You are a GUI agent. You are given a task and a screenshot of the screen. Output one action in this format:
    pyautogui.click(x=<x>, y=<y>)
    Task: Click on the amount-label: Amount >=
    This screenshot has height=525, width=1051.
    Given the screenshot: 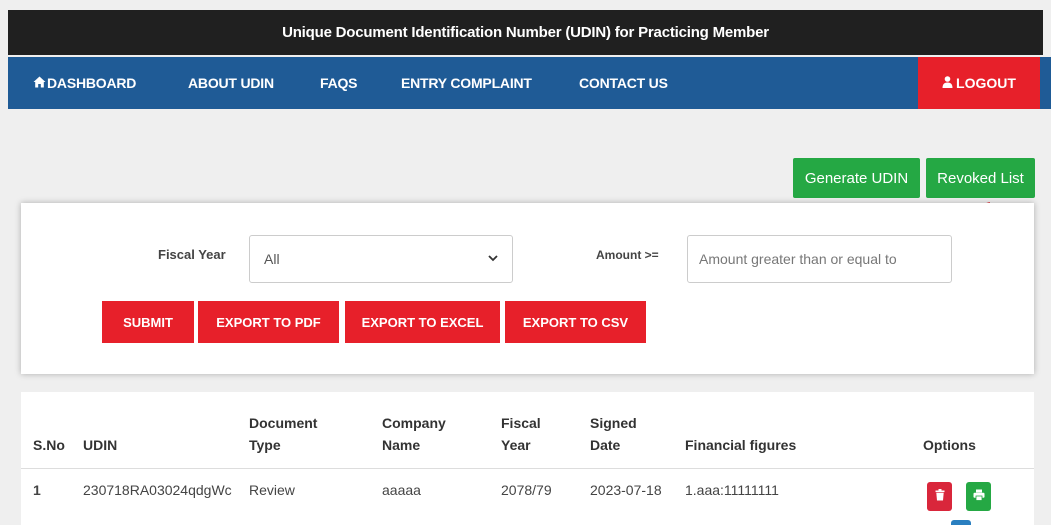 What is the action you would take?
    pyautogui.click(x=627, y=255)
    